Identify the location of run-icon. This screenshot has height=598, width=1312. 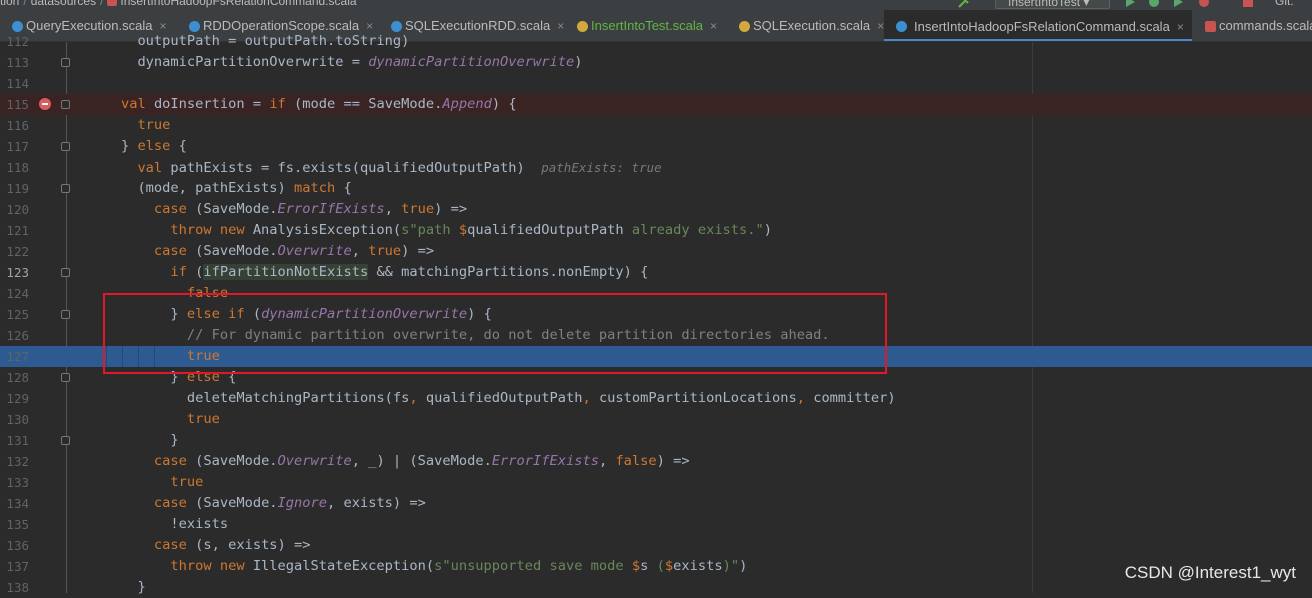
(1130, 4).